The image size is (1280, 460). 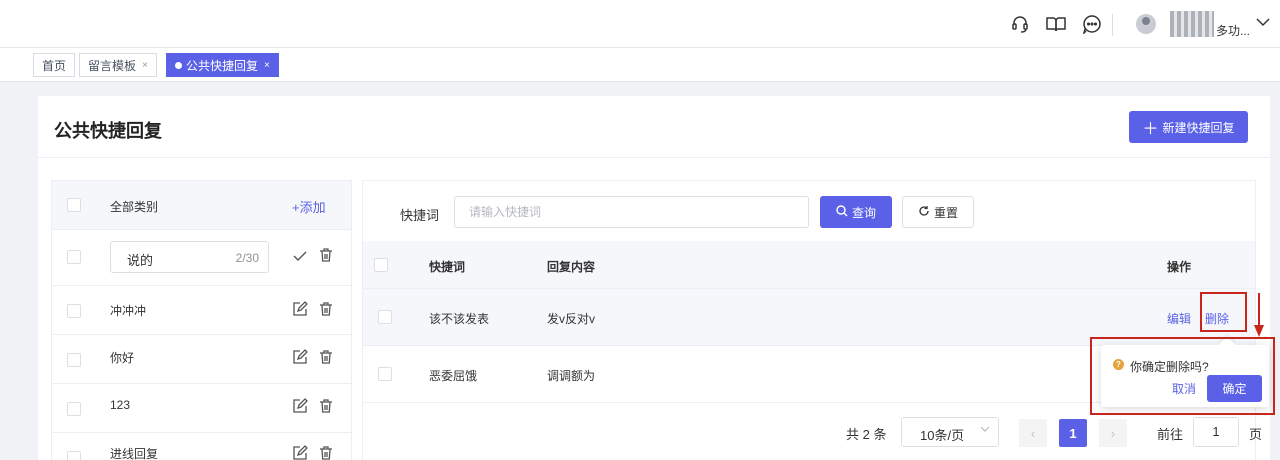 I want to click on select-all-checkbox, so click(x=74, y=205).